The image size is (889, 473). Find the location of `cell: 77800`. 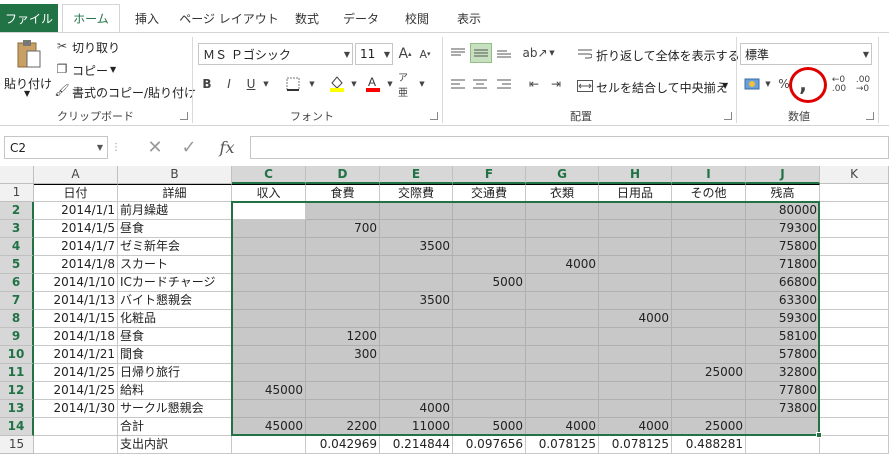

cell: 77800 is located at coordinates (783, 391).